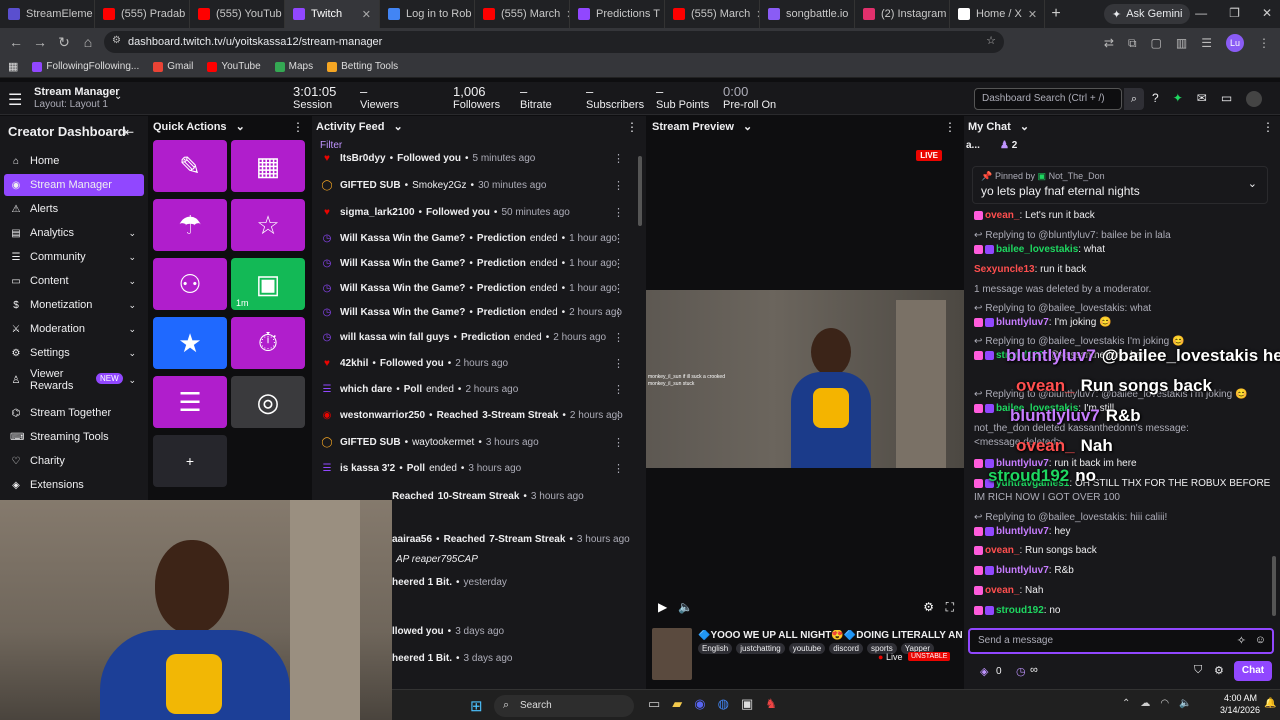 Image resolution: width=1280 pixels, height=720 pixels. What do you see at coordinates (747, 704) in the screenshot?
I see `store-icon: ▣` at bounding box center [747, 704].